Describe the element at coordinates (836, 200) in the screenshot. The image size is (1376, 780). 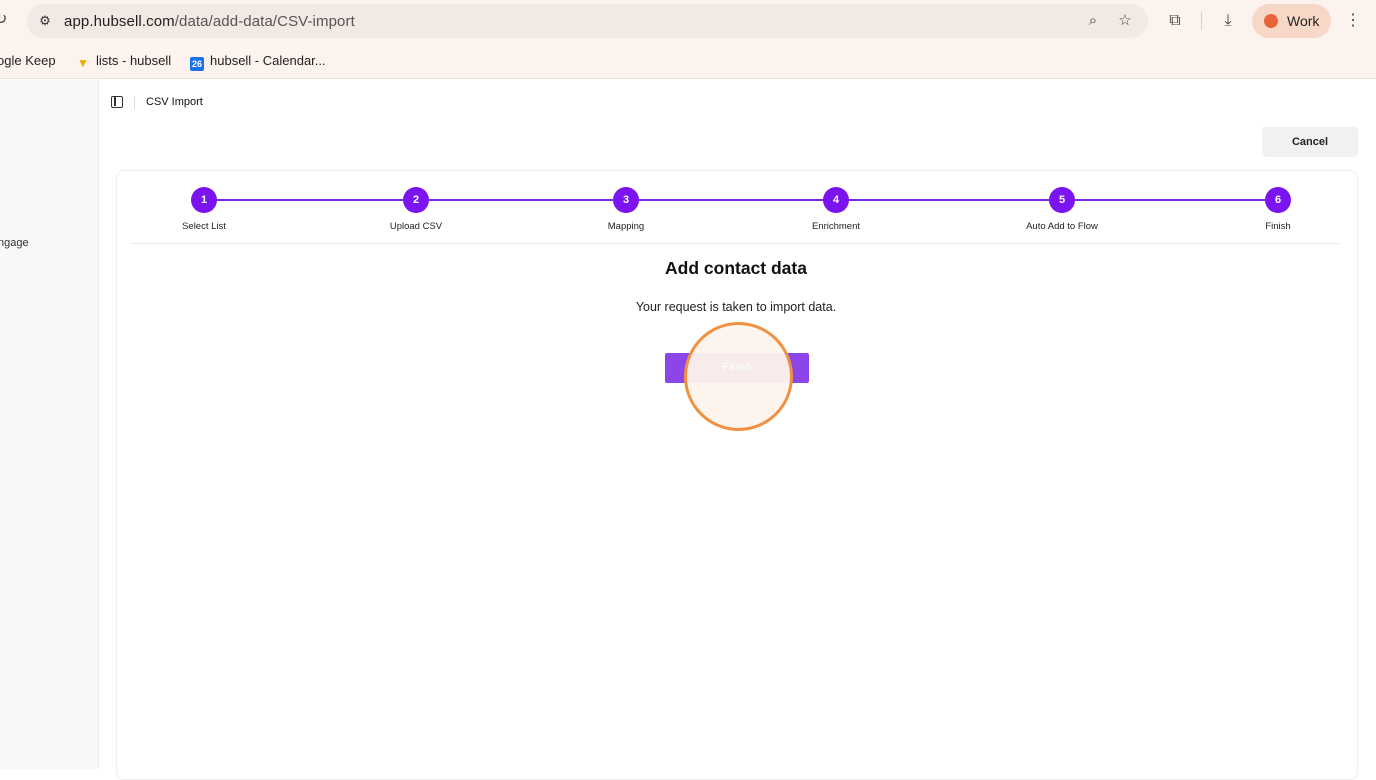
I see `step-number: 4` at that location.